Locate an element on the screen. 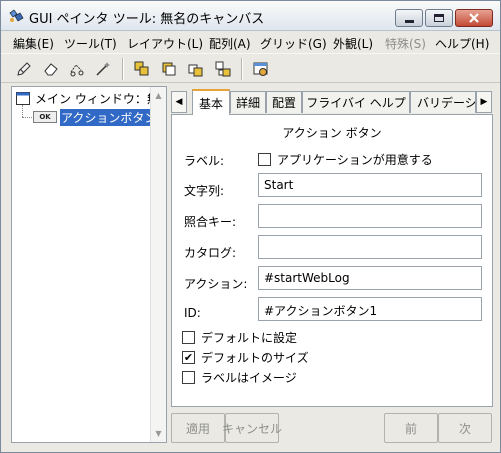  maximize-icon is located at coordinates (439, 18).